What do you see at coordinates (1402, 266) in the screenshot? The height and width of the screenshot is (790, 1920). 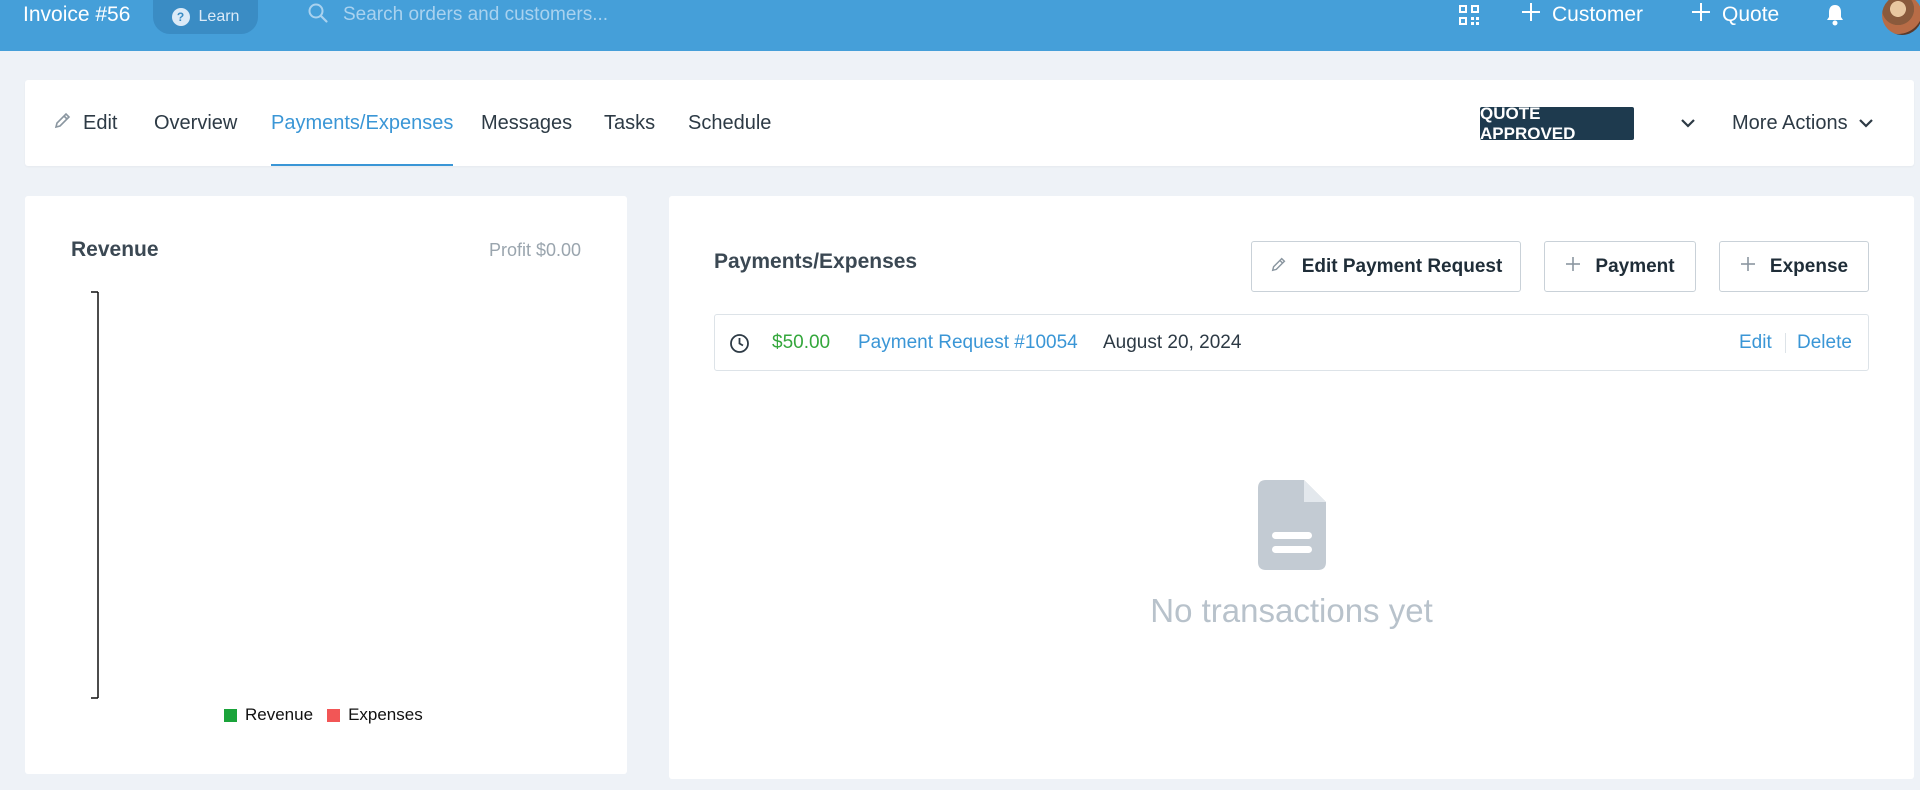 I see `button-label: Edit Payment Request` at bounding box center [1402, 266].